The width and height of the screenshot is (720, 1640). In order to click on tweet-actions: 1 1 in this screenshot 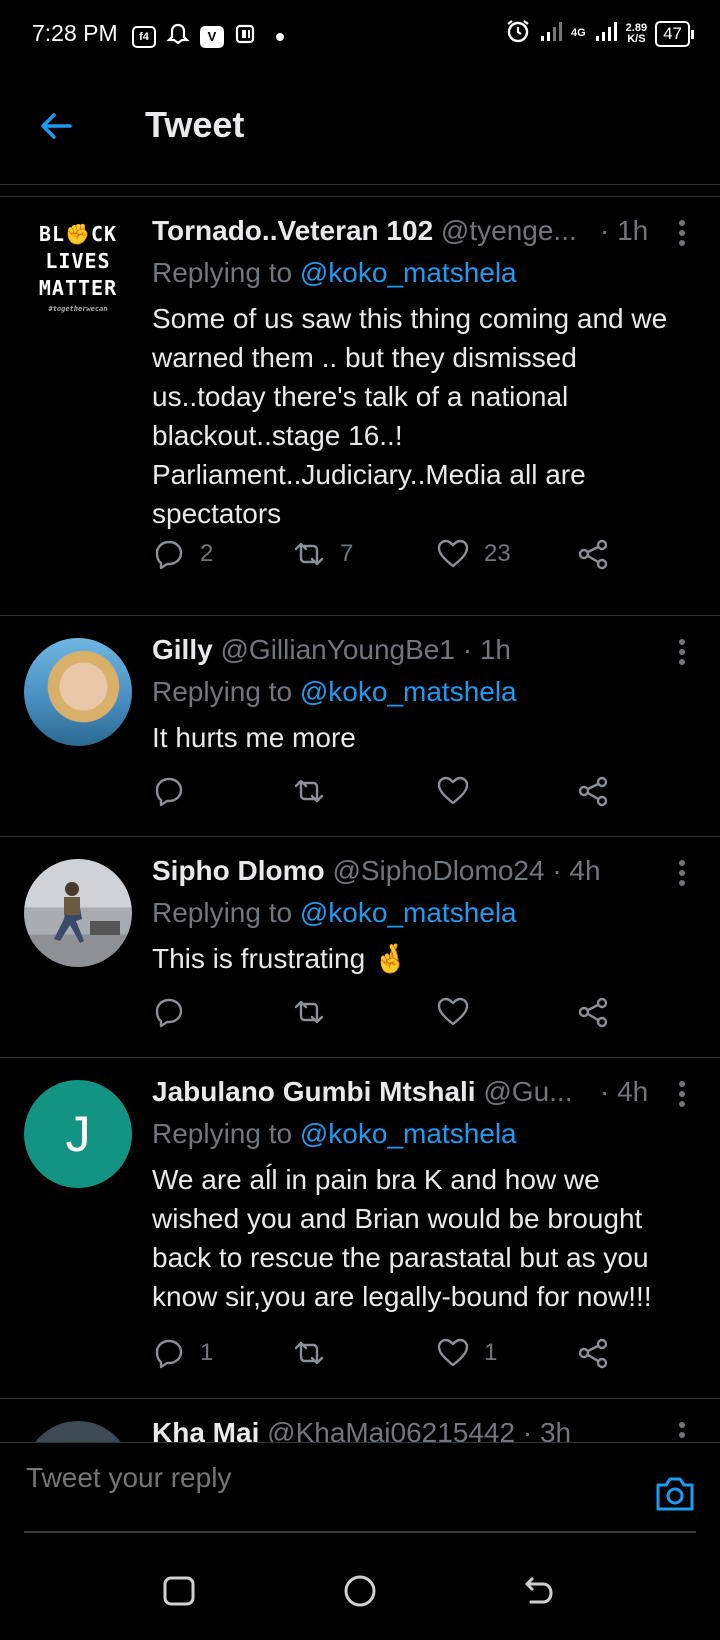, I will do `click(421, 1356)`.